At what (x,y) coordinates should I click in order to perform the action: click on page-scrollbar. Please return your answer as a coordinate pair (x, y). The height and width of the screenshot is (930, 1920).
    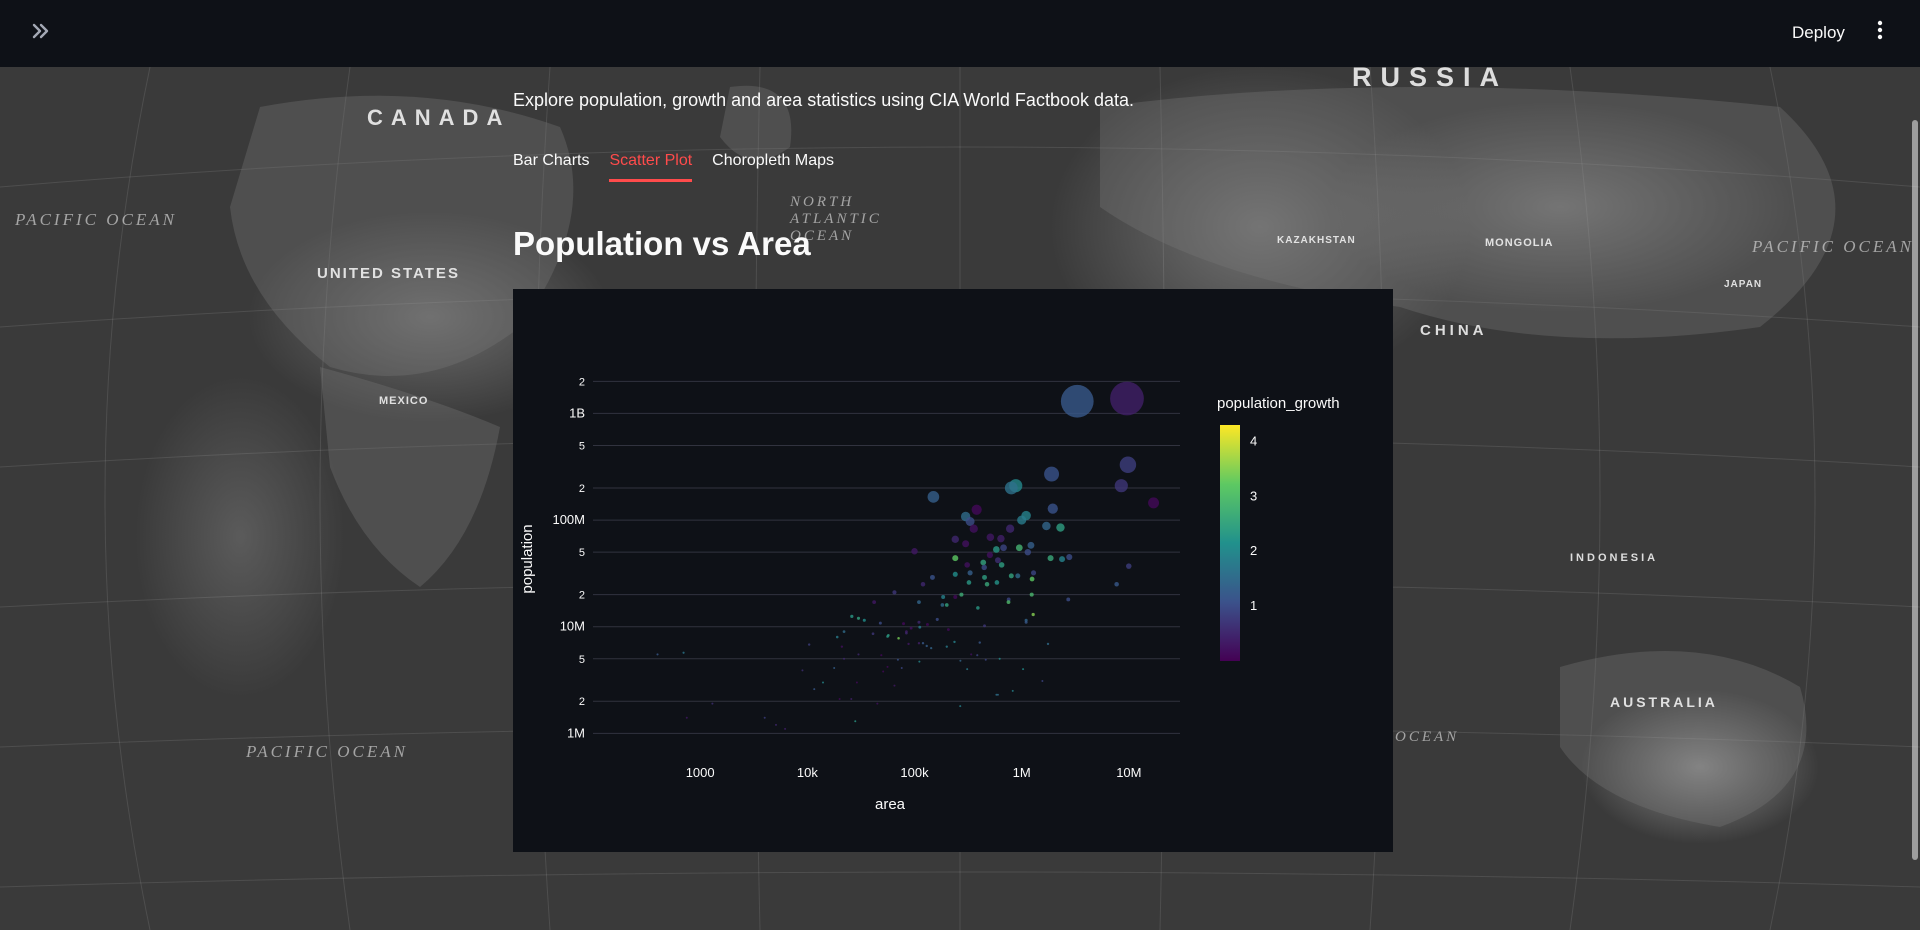
    Looking at the image, I should click on (1915, 490).